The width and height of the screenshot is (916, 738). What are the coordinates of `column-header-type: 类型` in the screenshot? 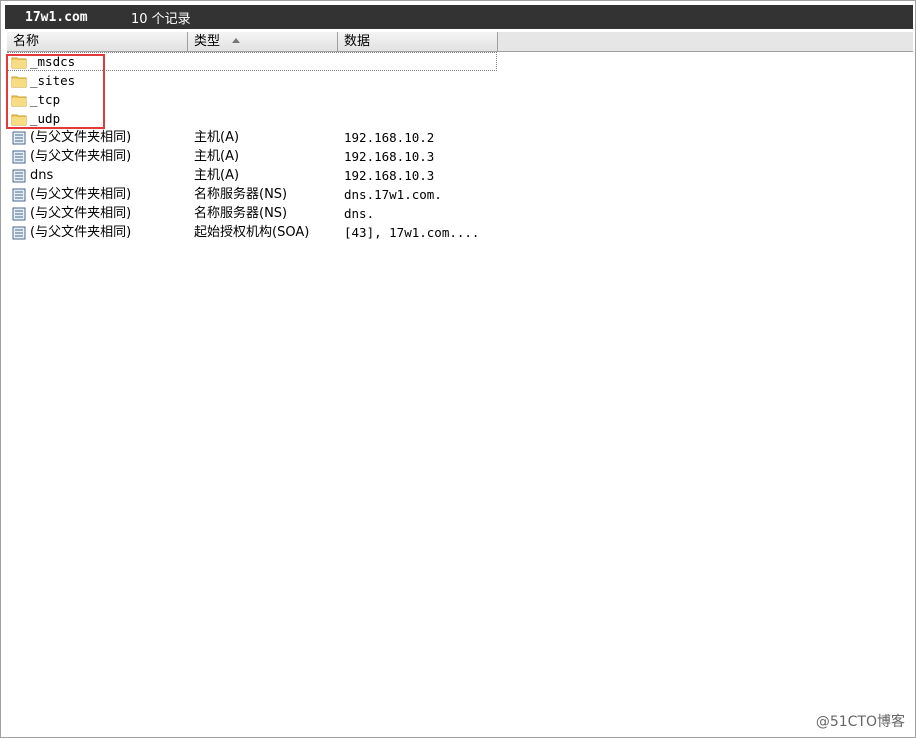 It's located at (263, 41).